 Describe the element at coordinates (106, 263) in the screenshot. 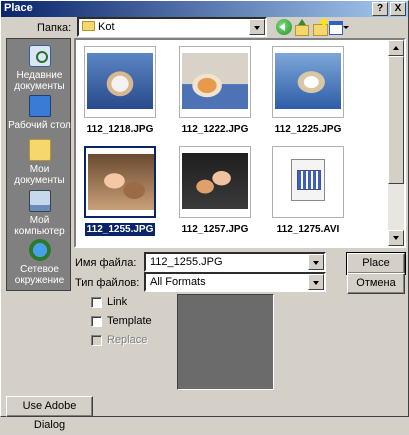

I see `filename-label: Имя файла:` at that location.